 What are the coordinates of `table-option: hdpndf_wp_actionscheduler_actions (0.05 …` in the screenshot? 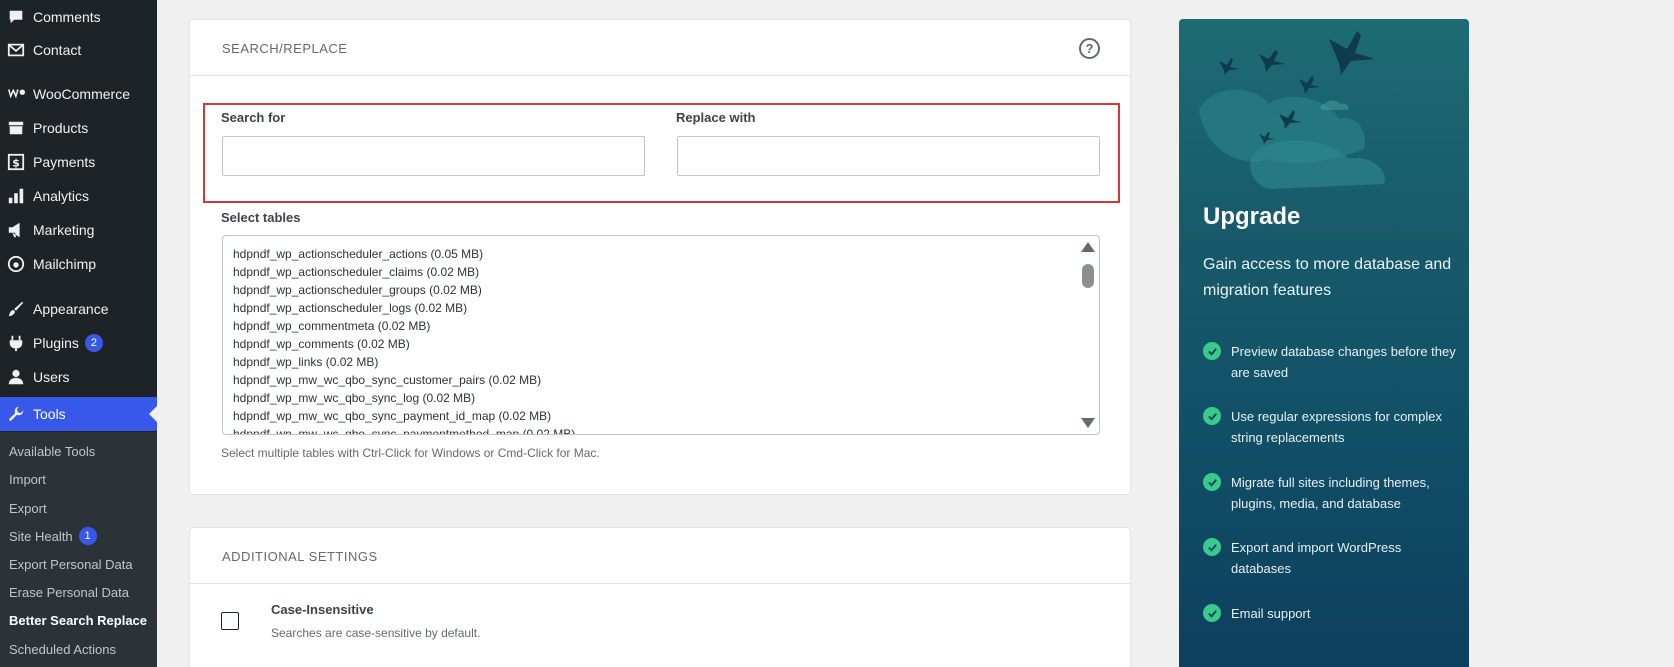 It's located at (358, 254).